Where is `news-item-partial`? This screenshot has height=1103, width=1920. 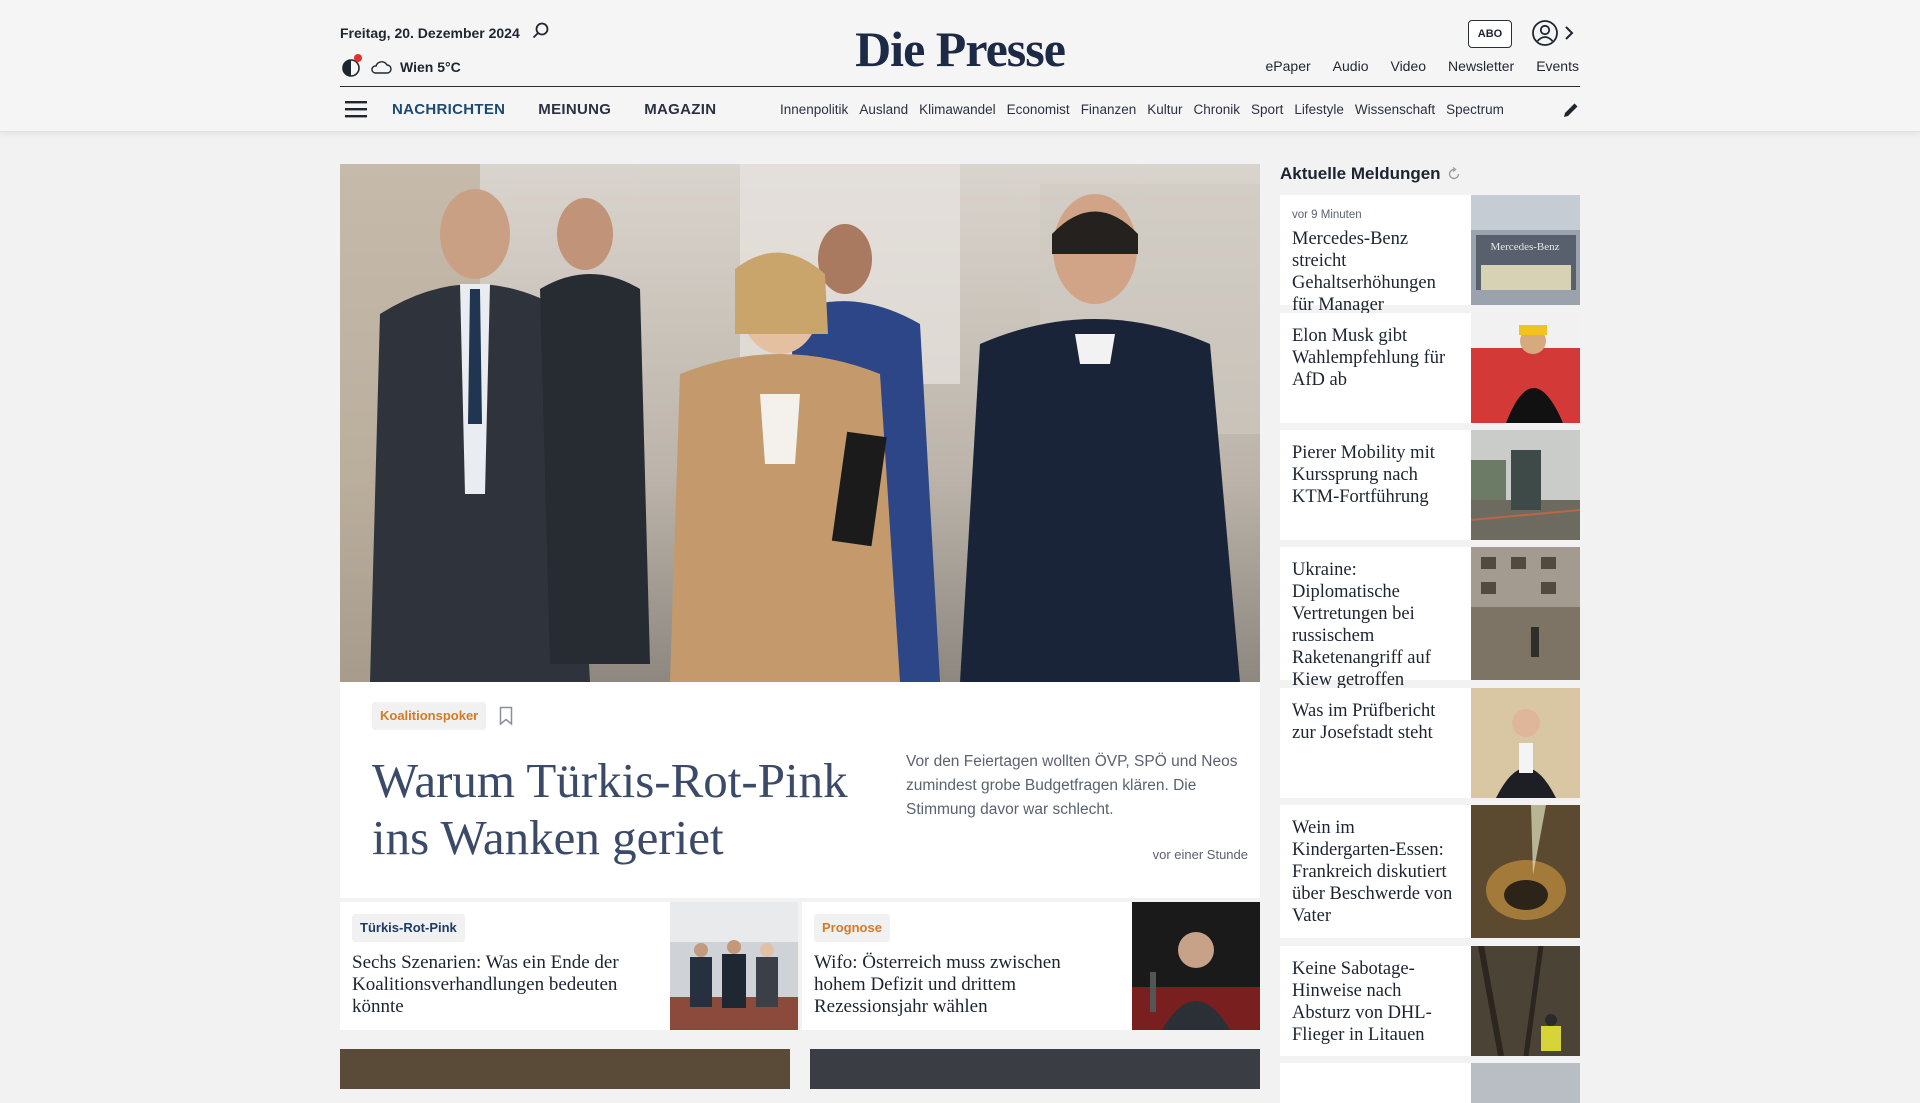 news-item-partial is located at coordinates (1430, 1083).